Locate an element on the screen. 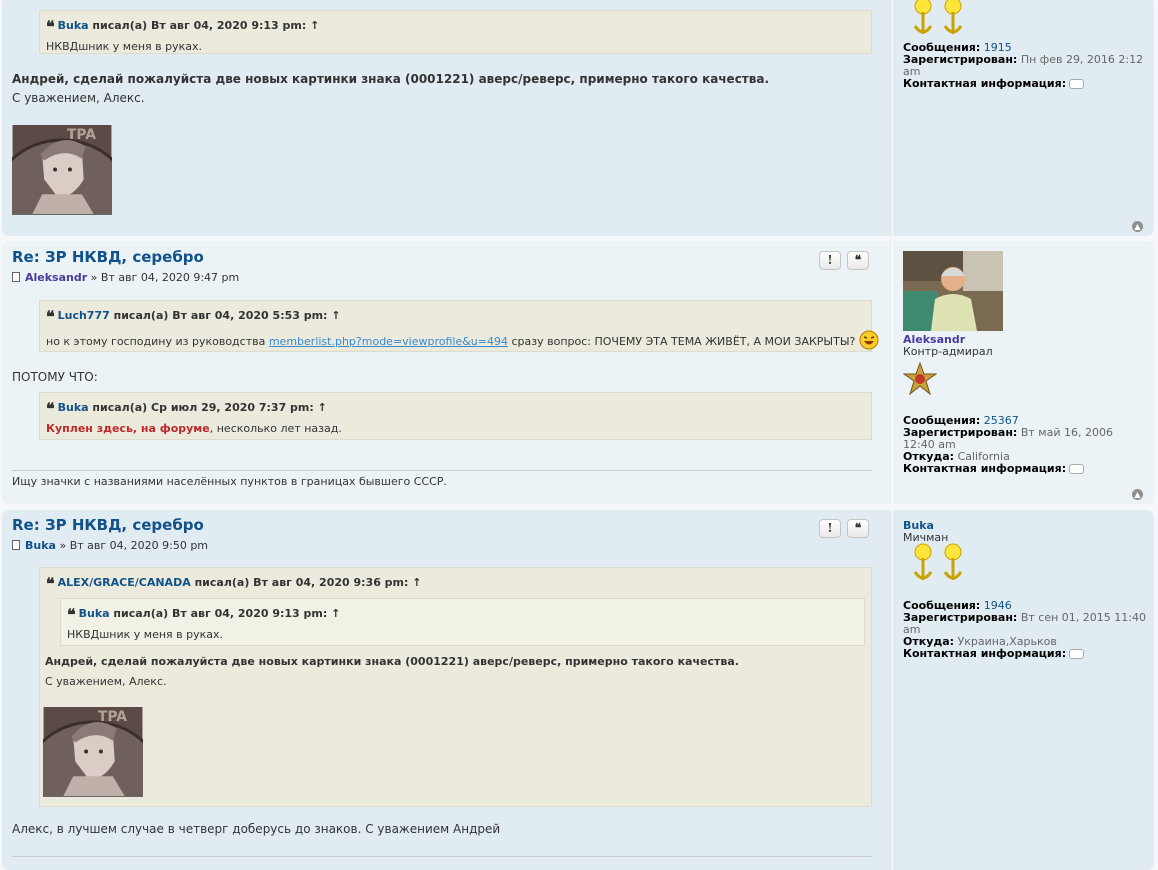 Image resolution: width=1158 pixels, height=870 pixels. quote-text-before: но к этому господину из руководства is located at coordinates (156, 341).